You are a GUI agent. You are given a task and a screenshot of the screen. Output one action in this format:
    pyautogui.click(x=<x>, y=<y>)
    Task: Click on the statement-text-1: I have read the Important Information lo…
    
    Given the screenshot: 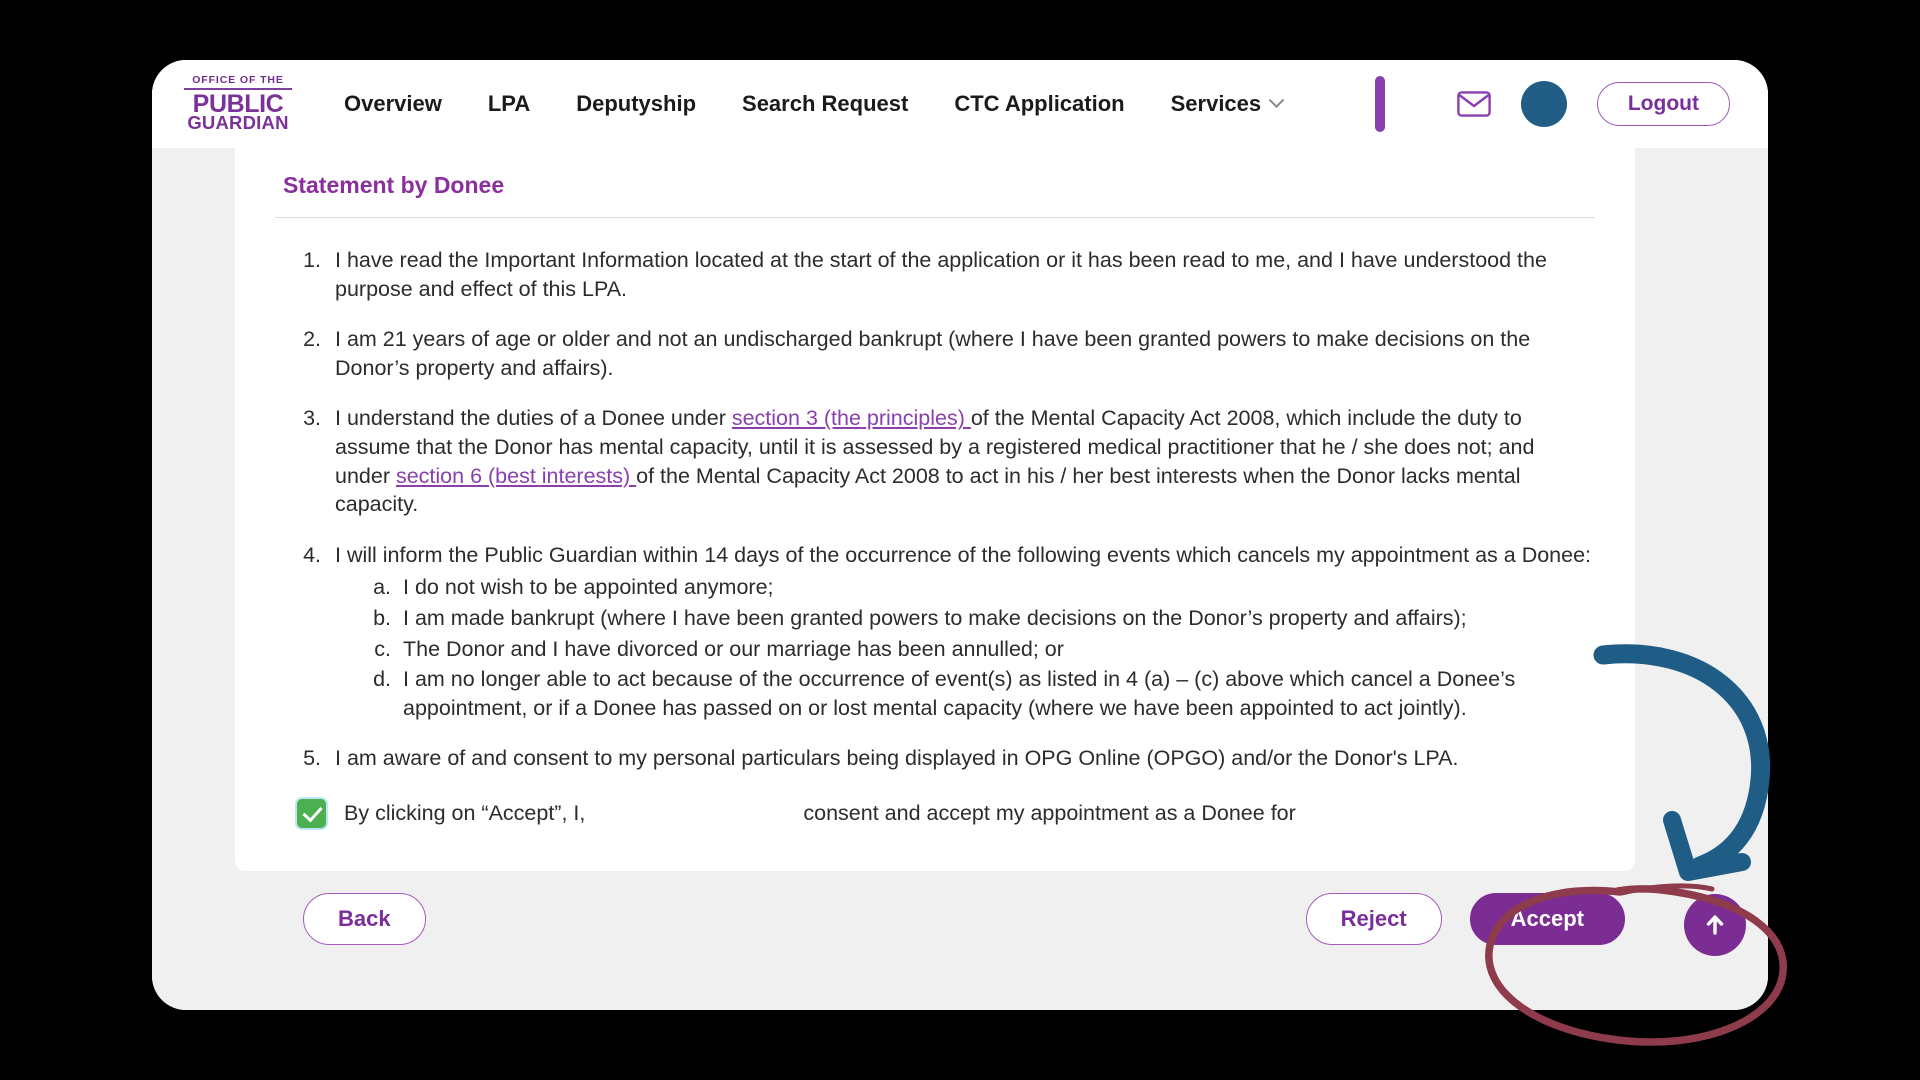 What is the action you would take?
    pyautogui.click(x=941, y=274)
    